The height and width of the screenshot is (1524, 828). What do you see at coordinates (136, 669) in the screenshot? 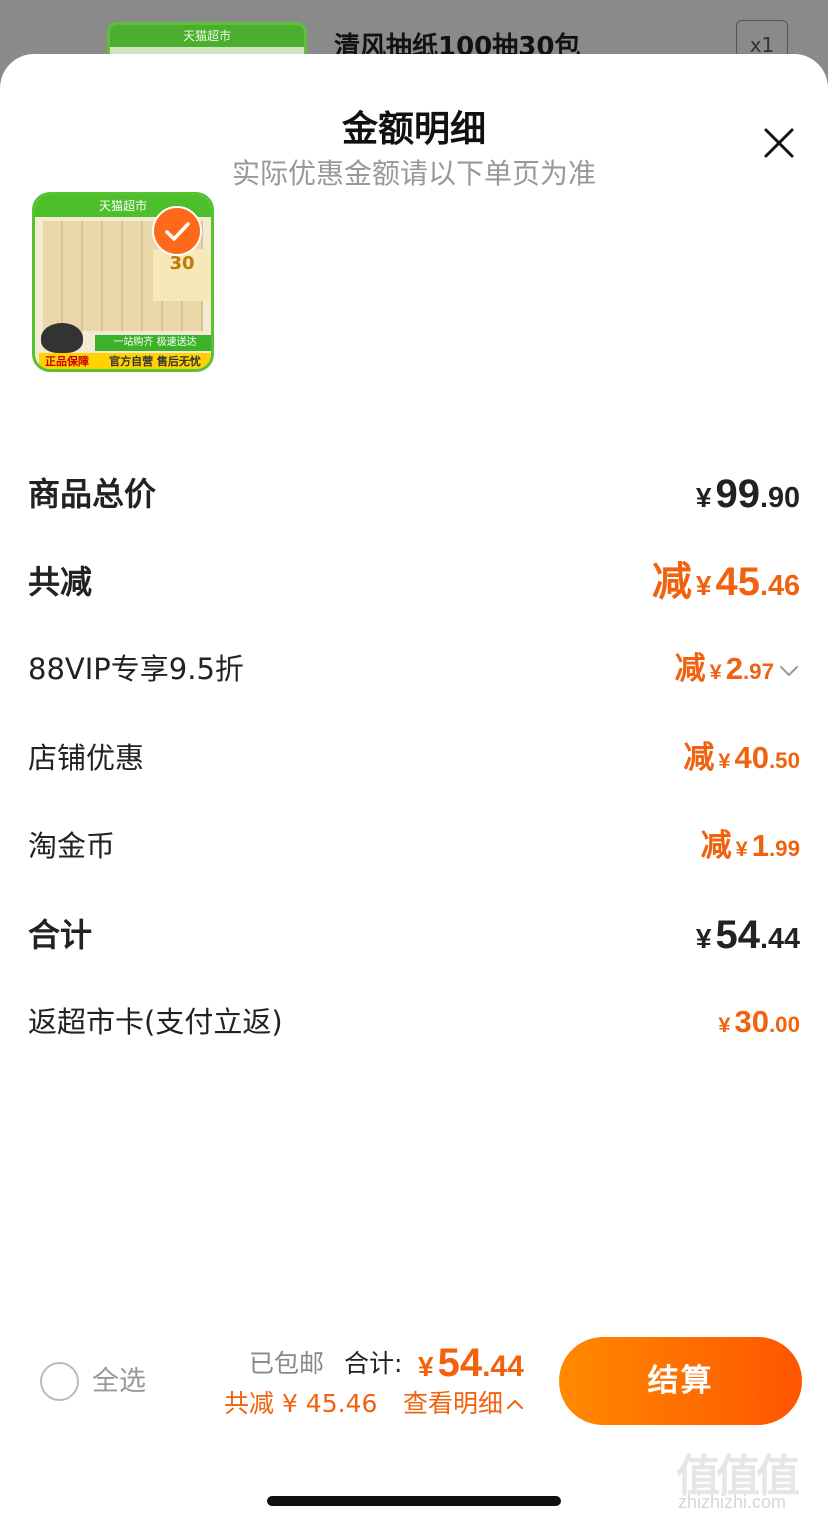
I see `vip-discount-label: 88VIP专享9.5折` at bounding box center [136, 669].